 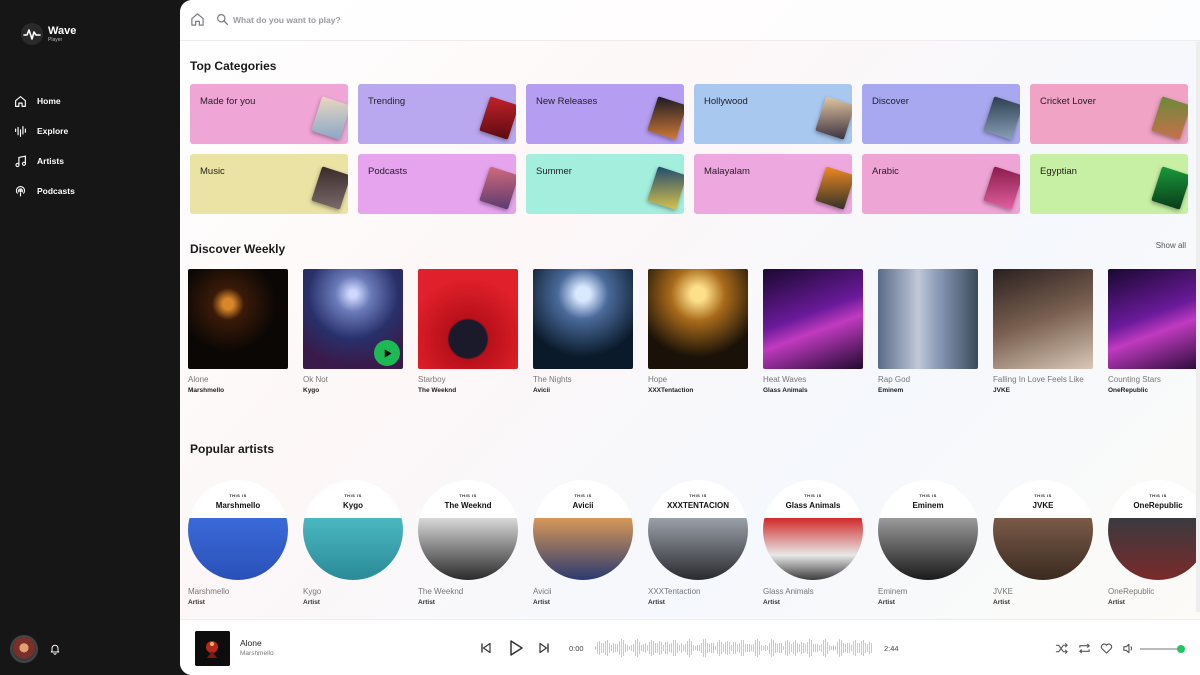 I want to click on artist-banner-name: Glass Animals, so click(x=813, y=505).